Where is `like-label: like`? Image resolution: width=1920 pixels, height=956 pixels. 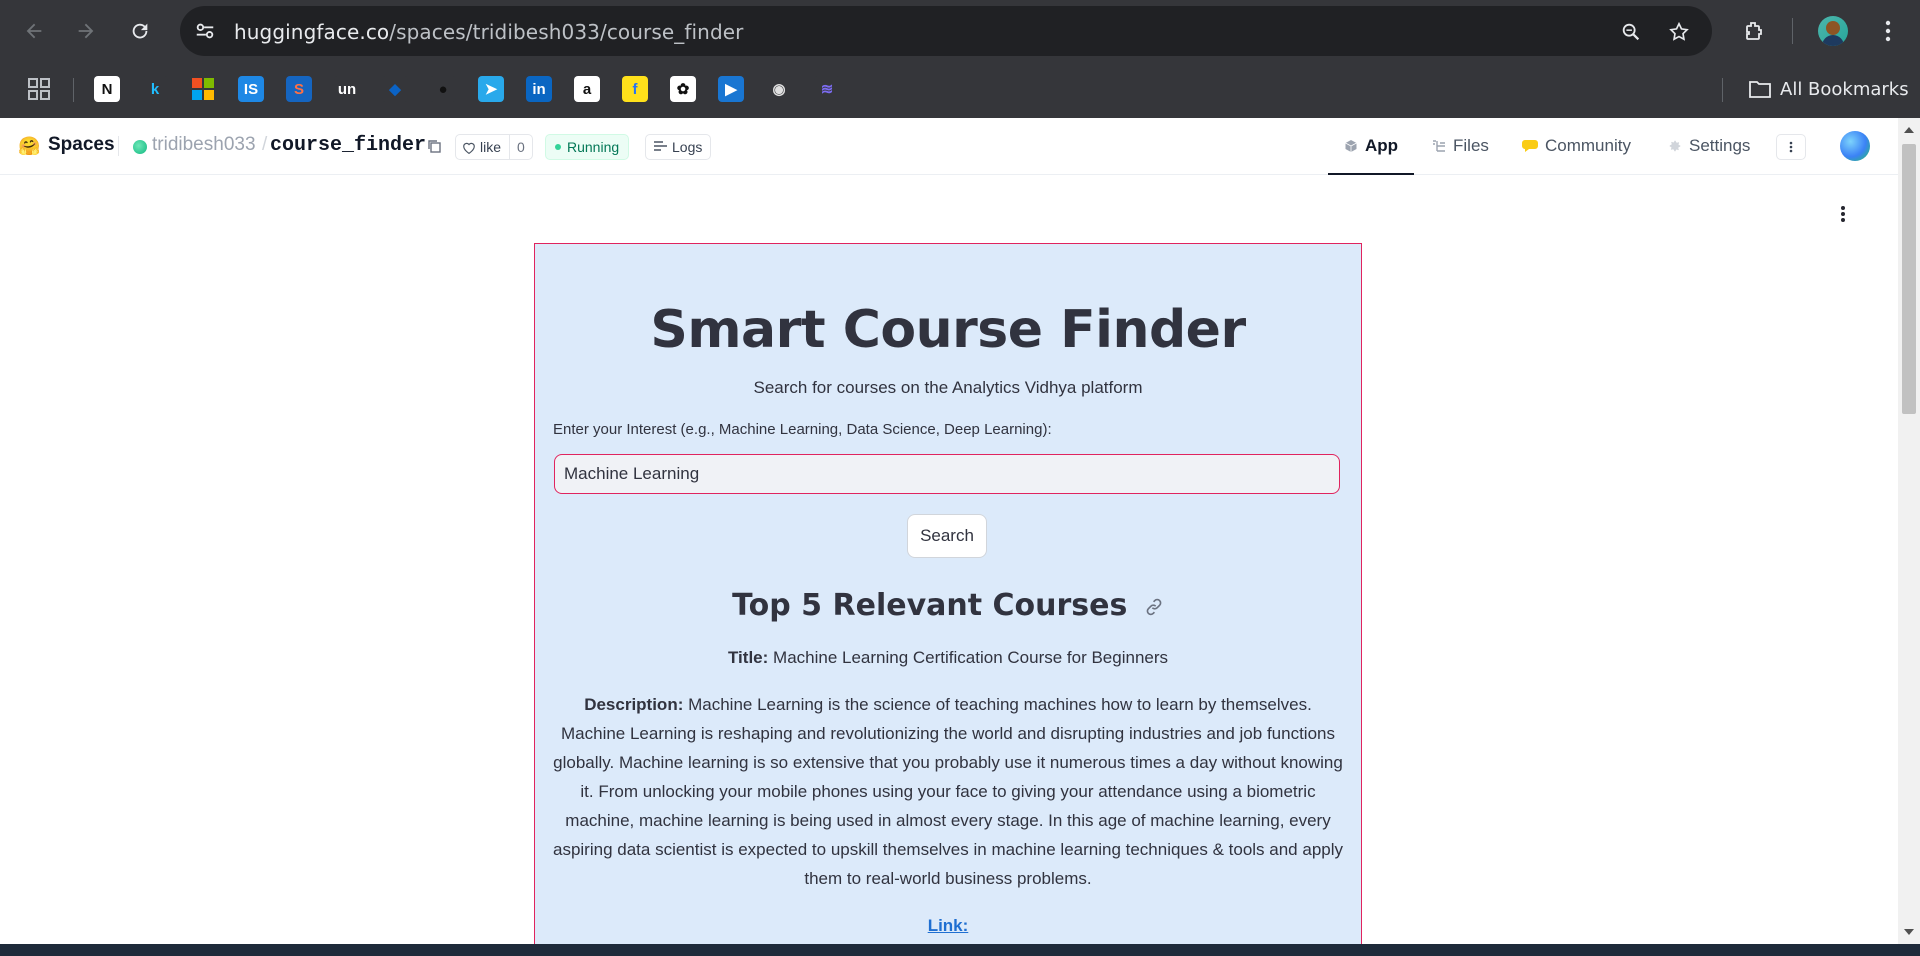
like-label: like is located at coordinates (491, 147).